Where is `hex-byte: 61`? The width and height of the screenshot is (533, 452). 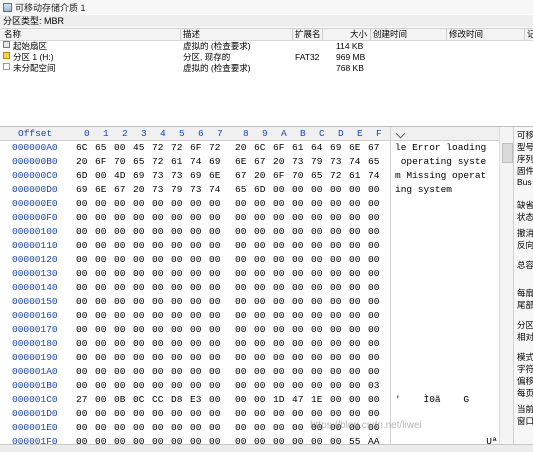 hex-byte: 61 is located at coordinates (354, 176).